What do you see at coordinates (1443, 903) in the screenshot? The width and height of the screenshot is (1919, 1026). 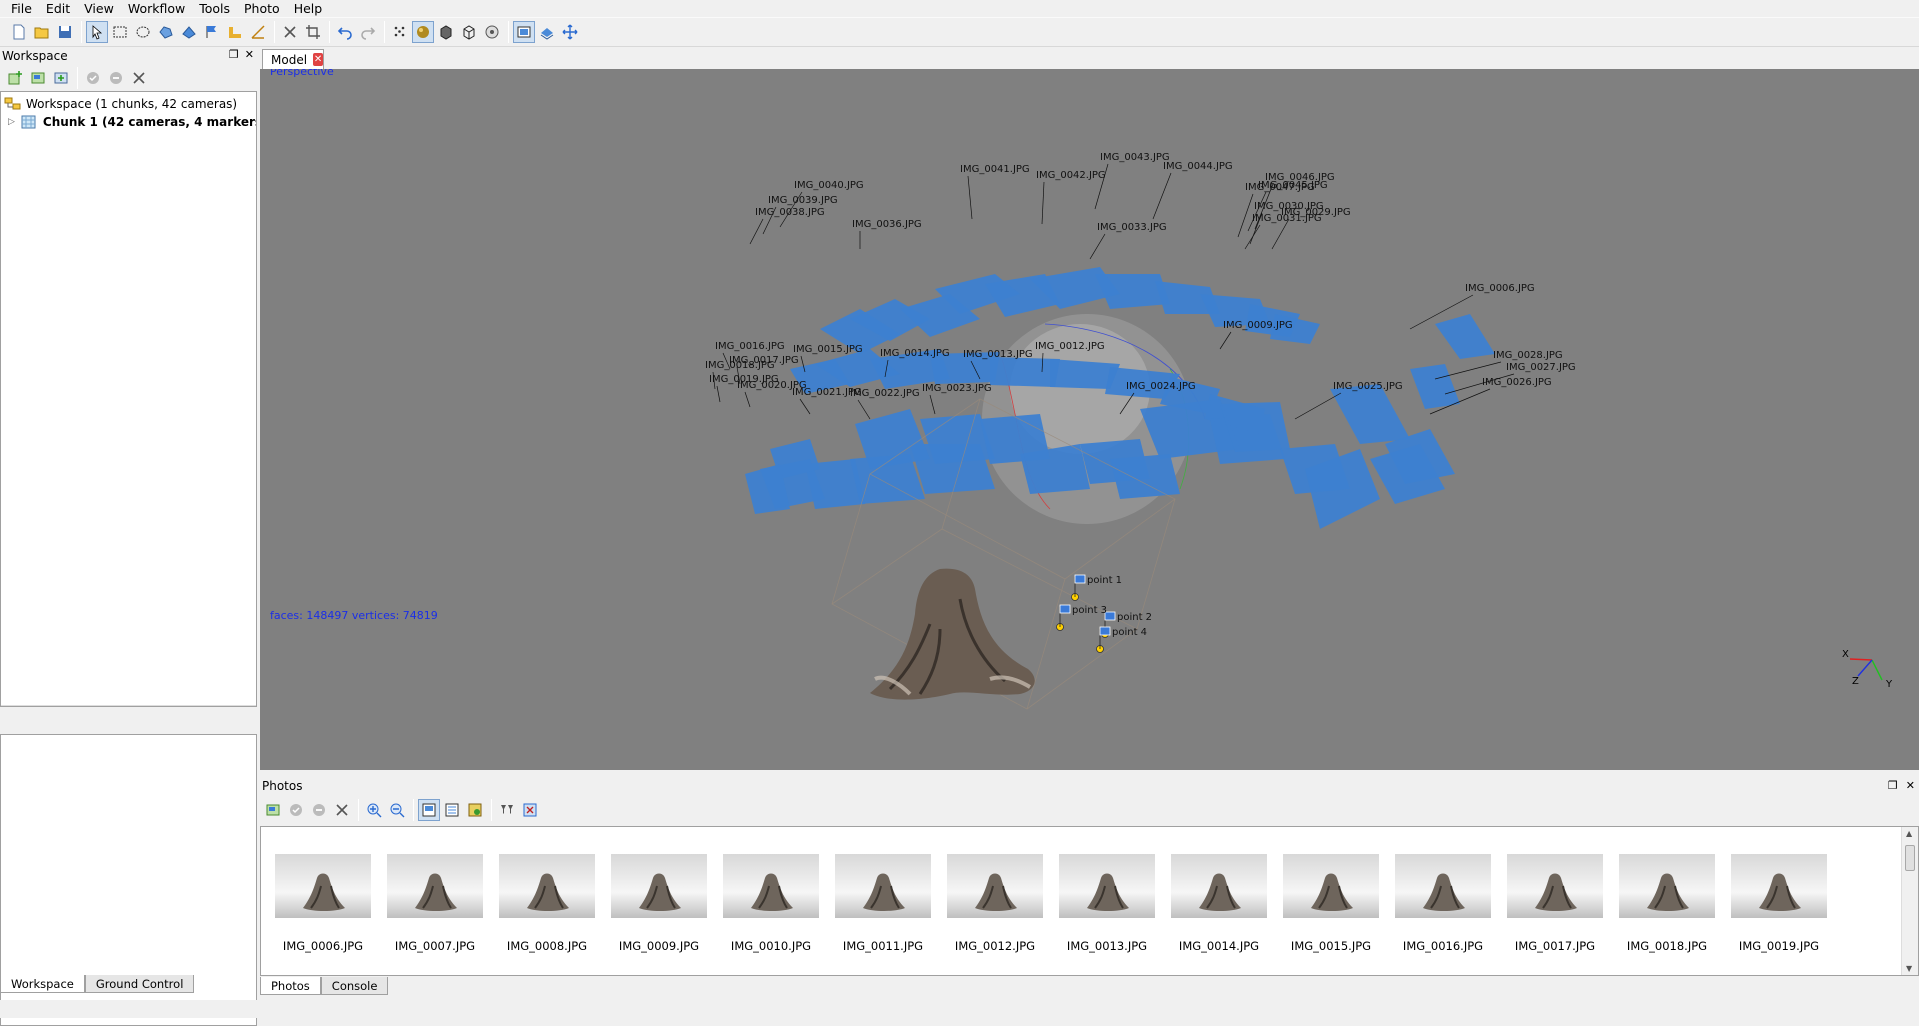 I see `photo-thumbnail: IMG_0016.JPG` at bounding box center [1443, 903].